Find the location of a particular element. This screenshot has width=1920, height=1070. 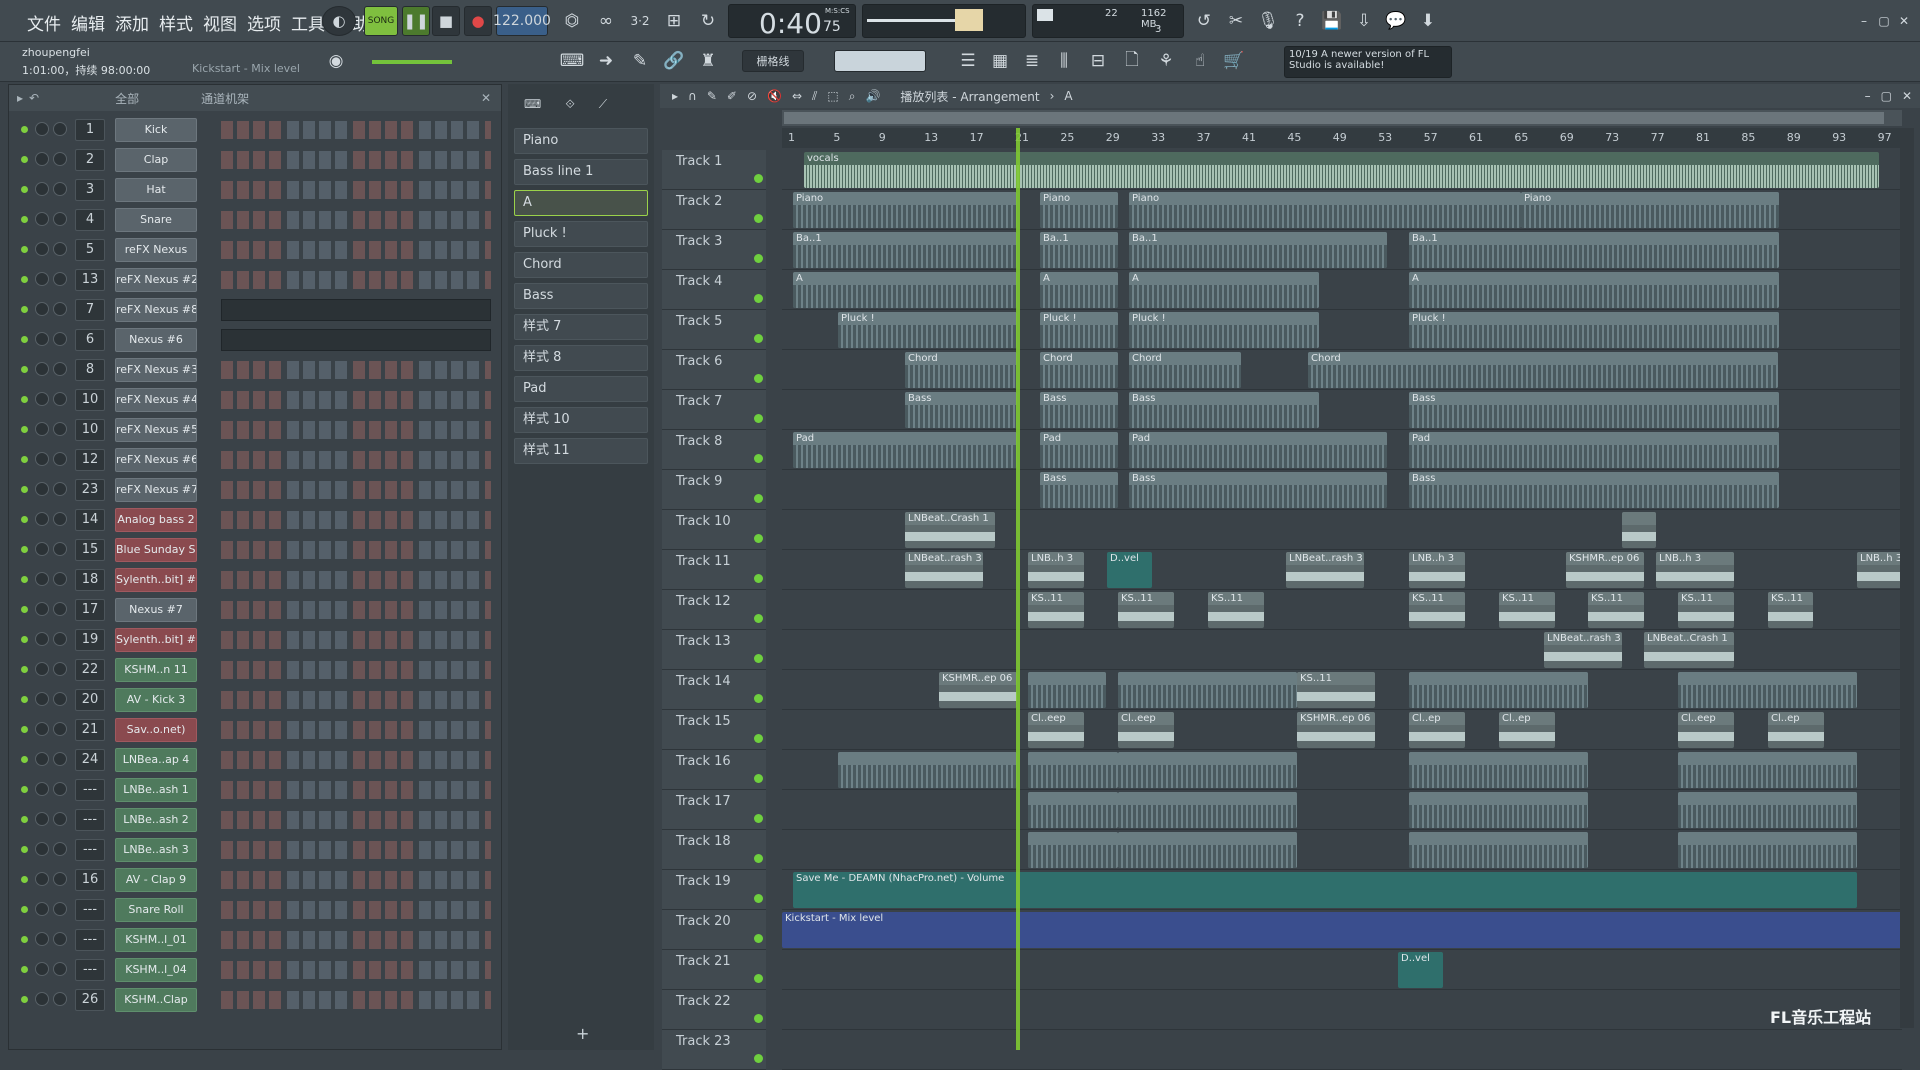

pattern-item: Piano is located at coordinates (581, 141).